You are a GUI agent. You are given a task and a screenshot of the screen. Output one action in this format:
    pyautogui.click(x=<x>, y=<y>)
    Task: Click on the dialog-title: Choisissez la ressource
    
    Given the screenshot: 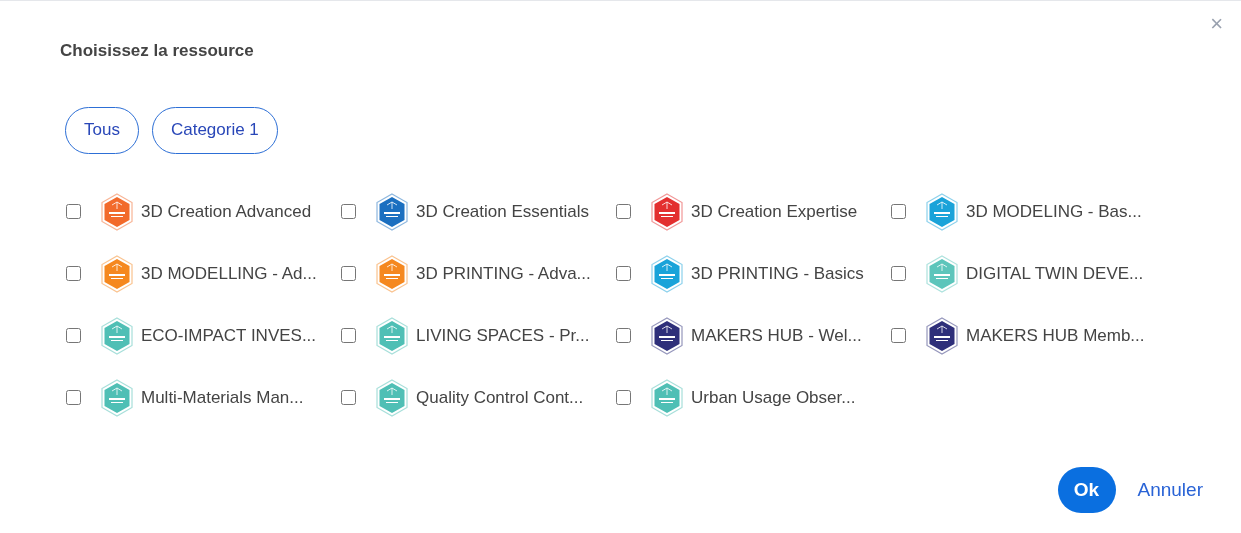 What is the action you would take?
    pyautogui.click(x=157, y=51)
    